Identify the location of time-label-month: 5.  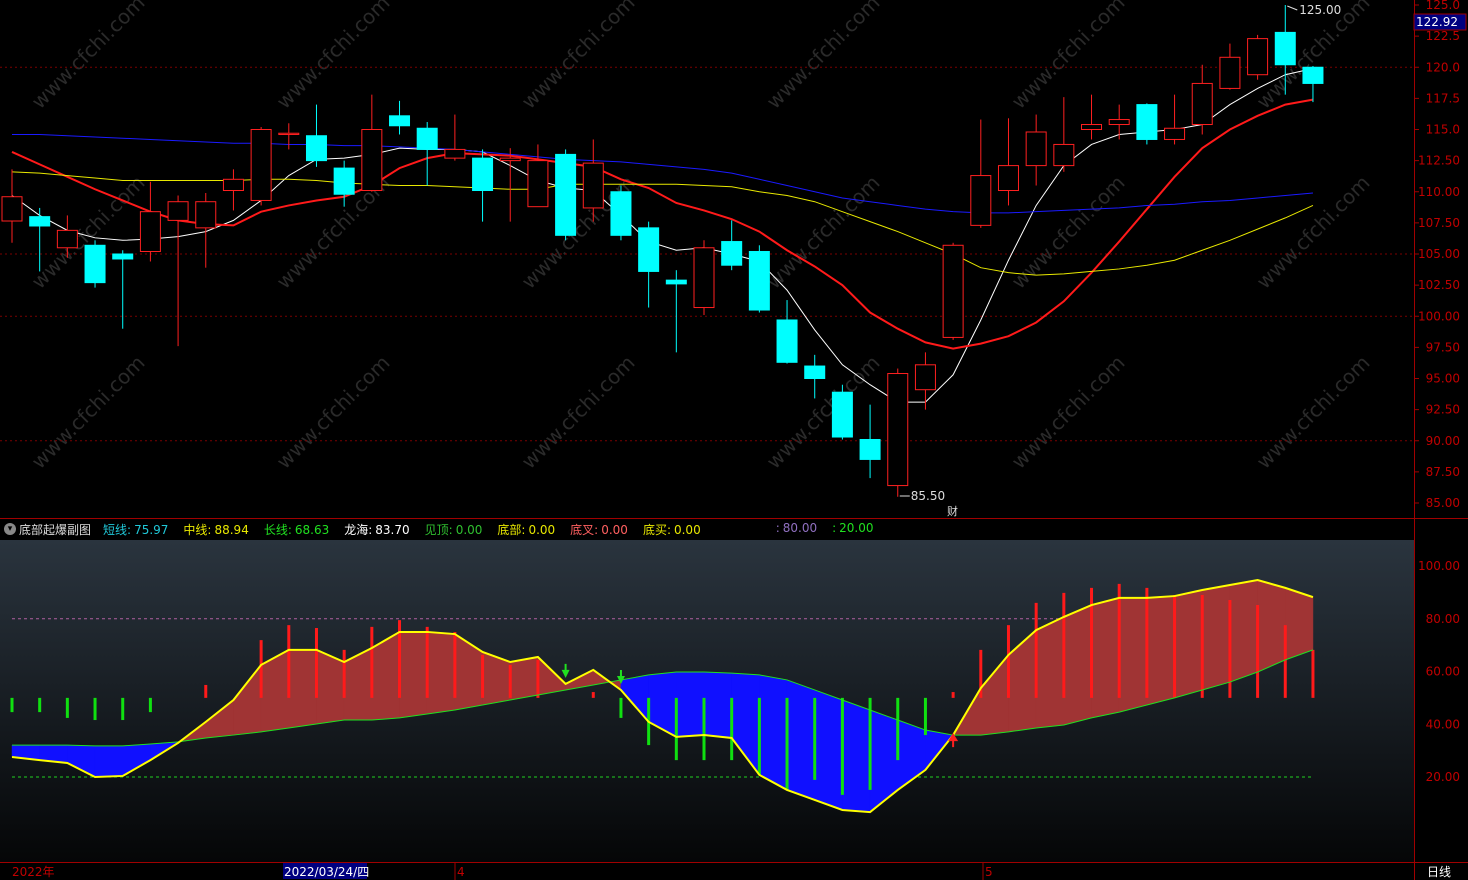
(989, 872).